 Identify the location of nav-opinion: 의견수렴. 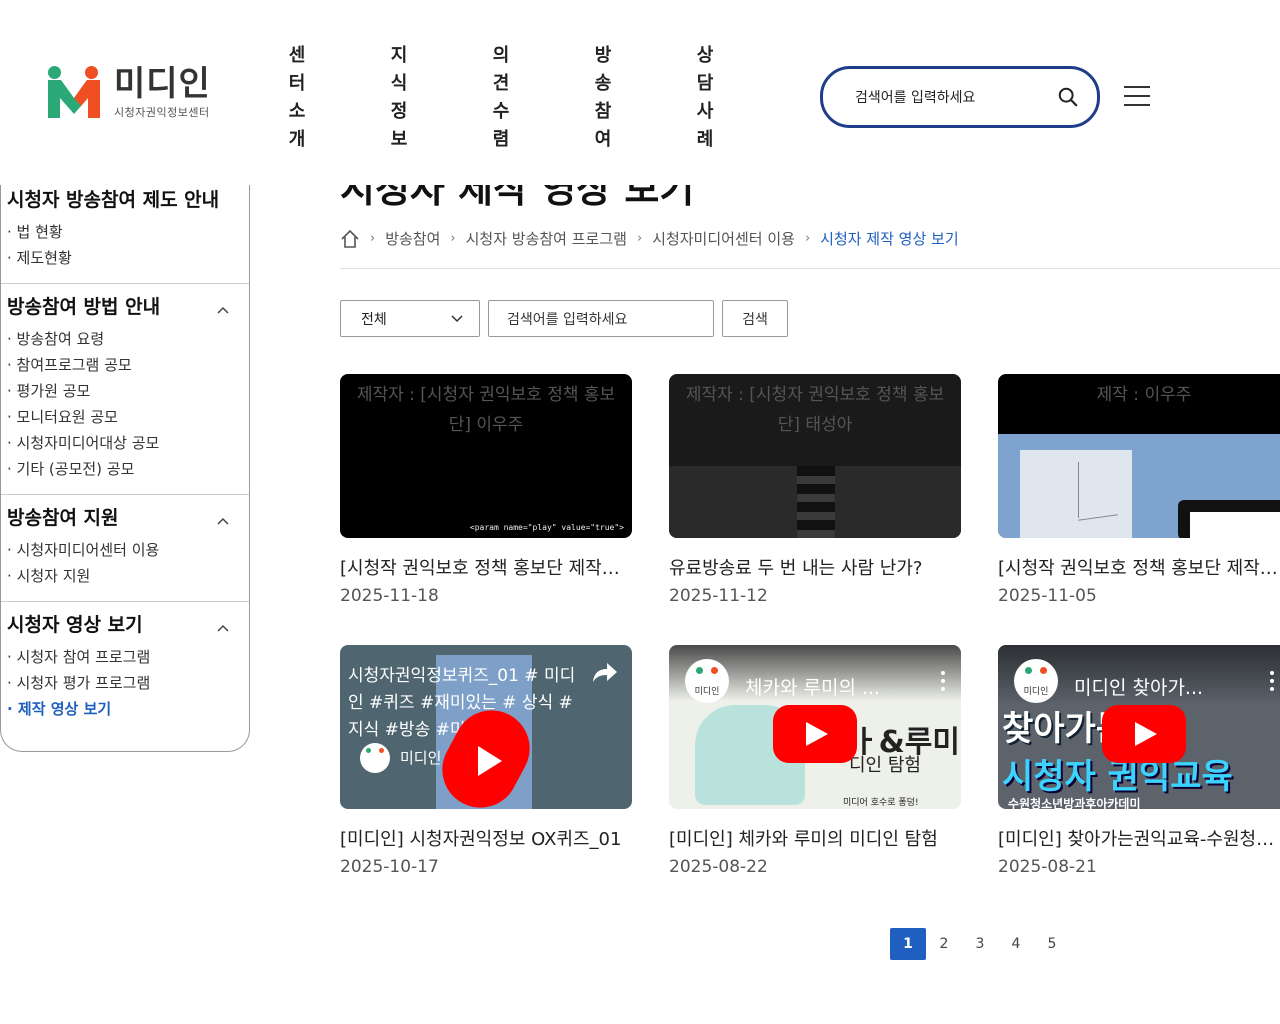
(501, 98).